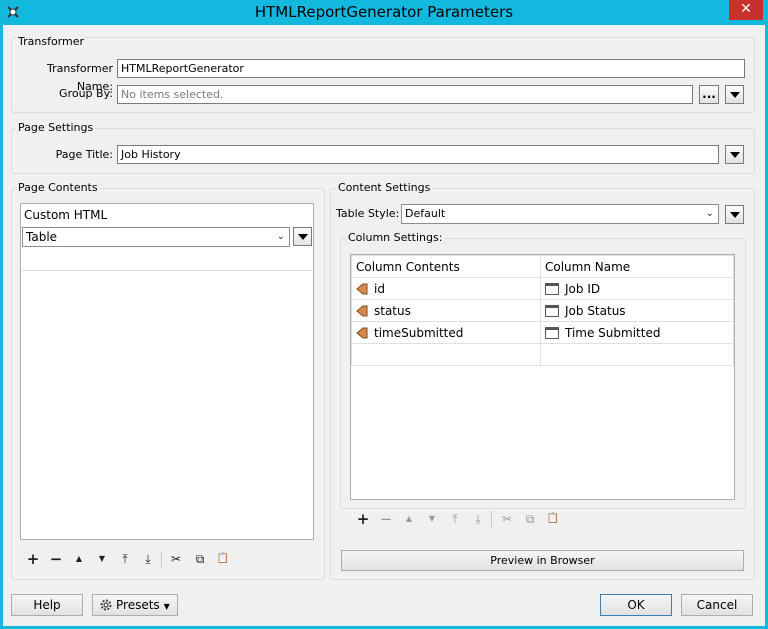 The width and height of the screenshot is (768, 629). I want to click on list-item-table-label: Table, so click(42, 237).